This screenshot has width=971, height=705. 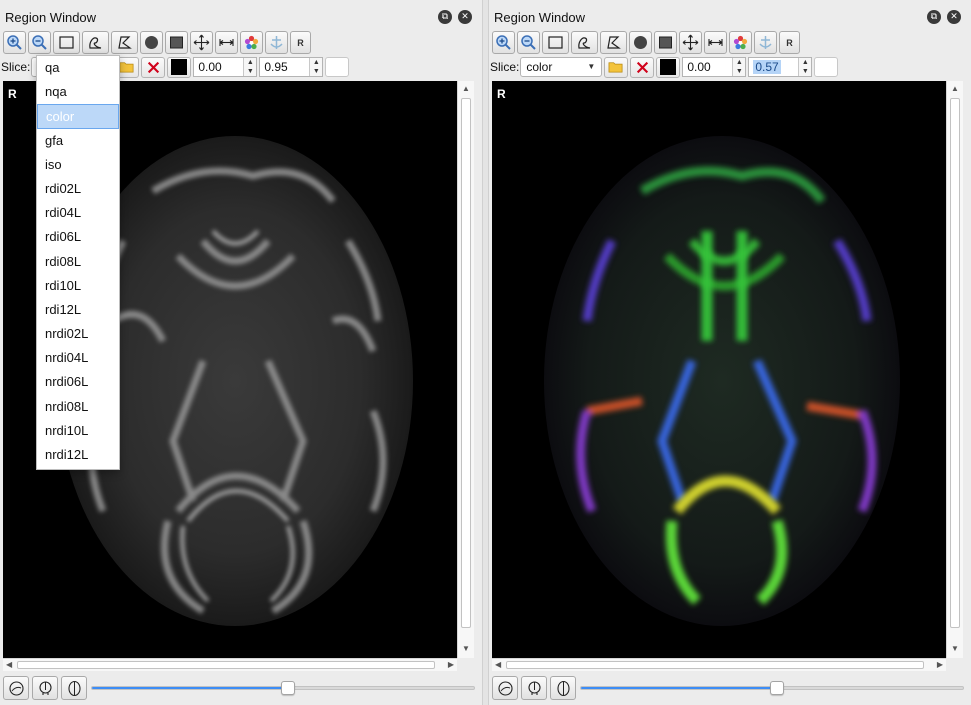 I want to click on dropdown-item-iso: iso, so click(x=78, y=165).